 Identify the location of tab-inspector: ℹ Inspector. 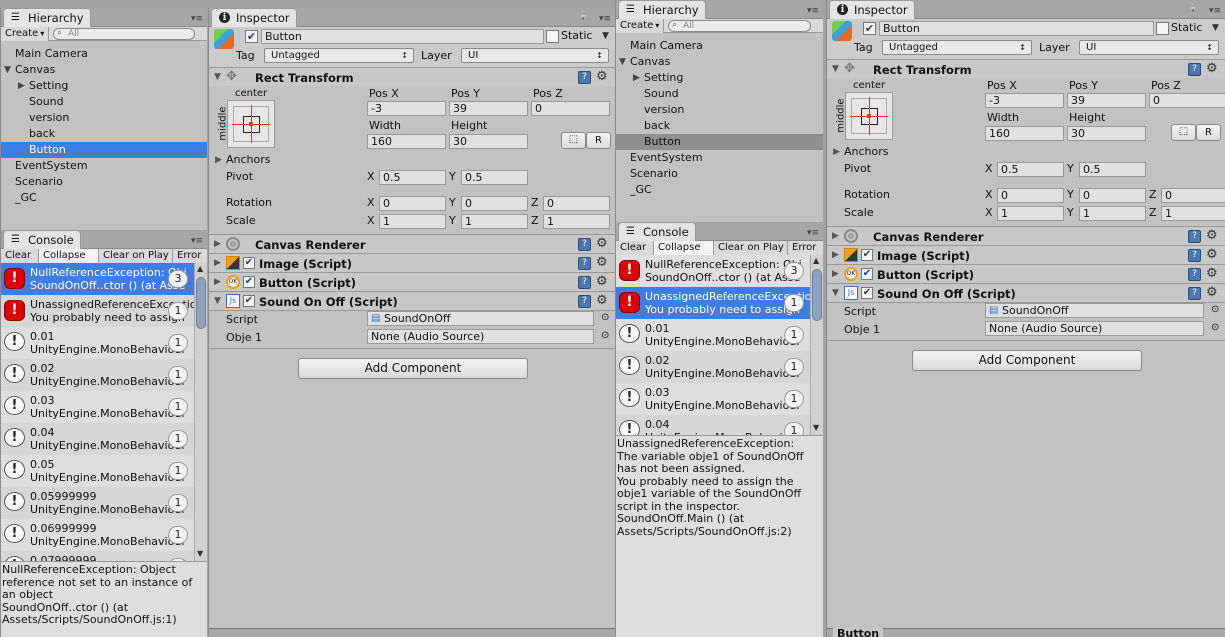
(254, 17).